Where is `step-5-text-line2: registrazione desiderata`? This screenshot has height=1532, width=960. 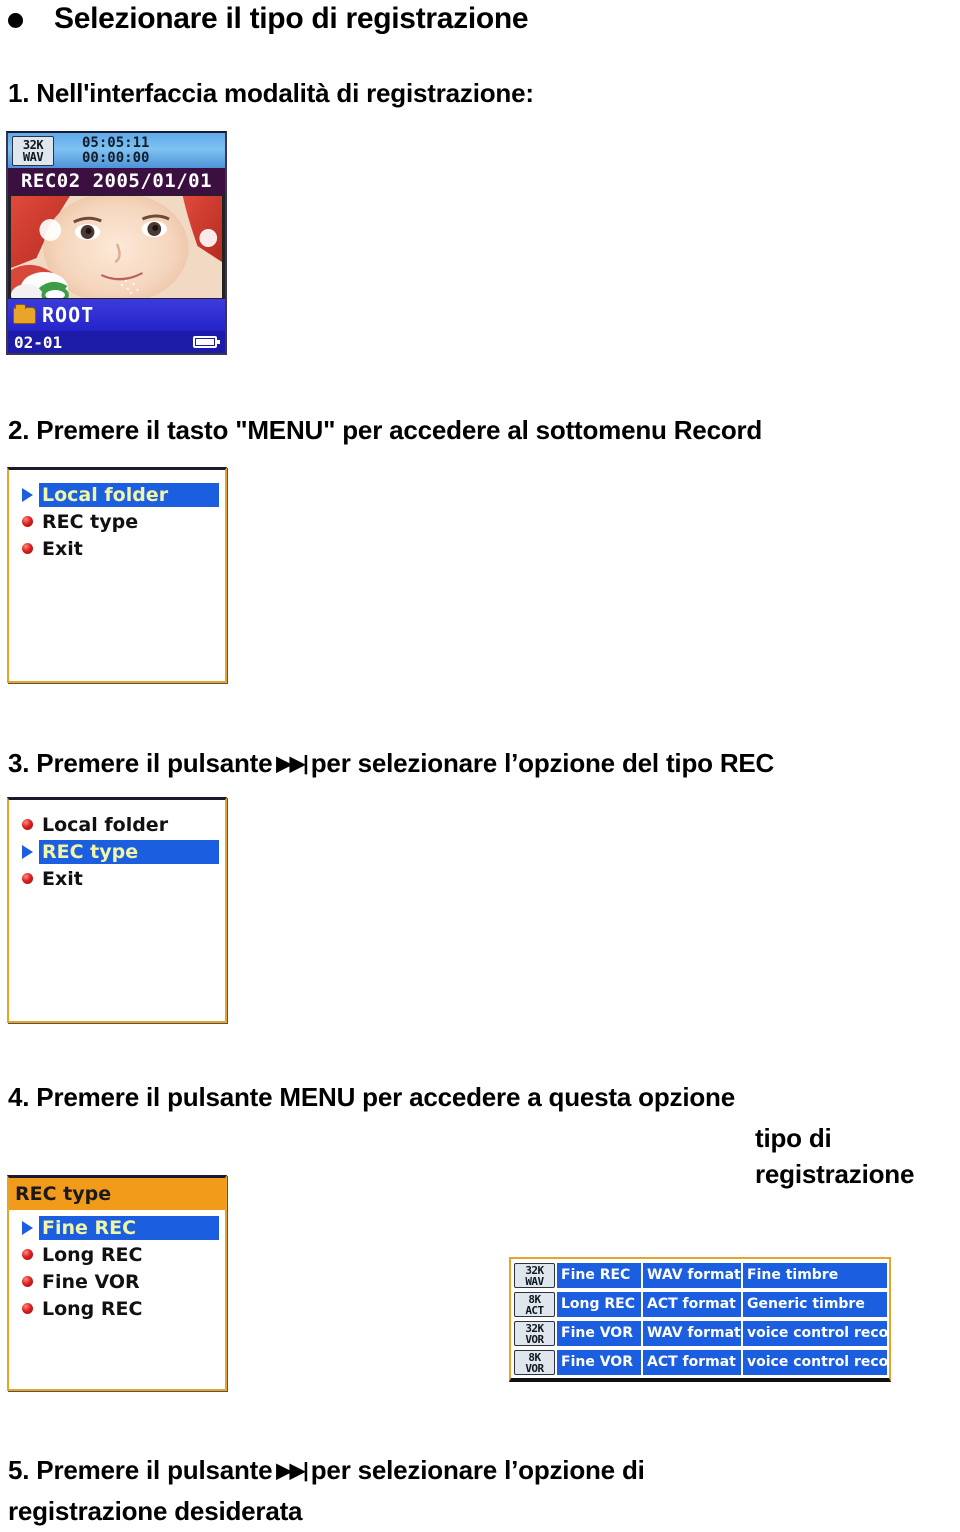
step-5-text-line2: registrazione desiderata is located at coordinates (155, 1511).